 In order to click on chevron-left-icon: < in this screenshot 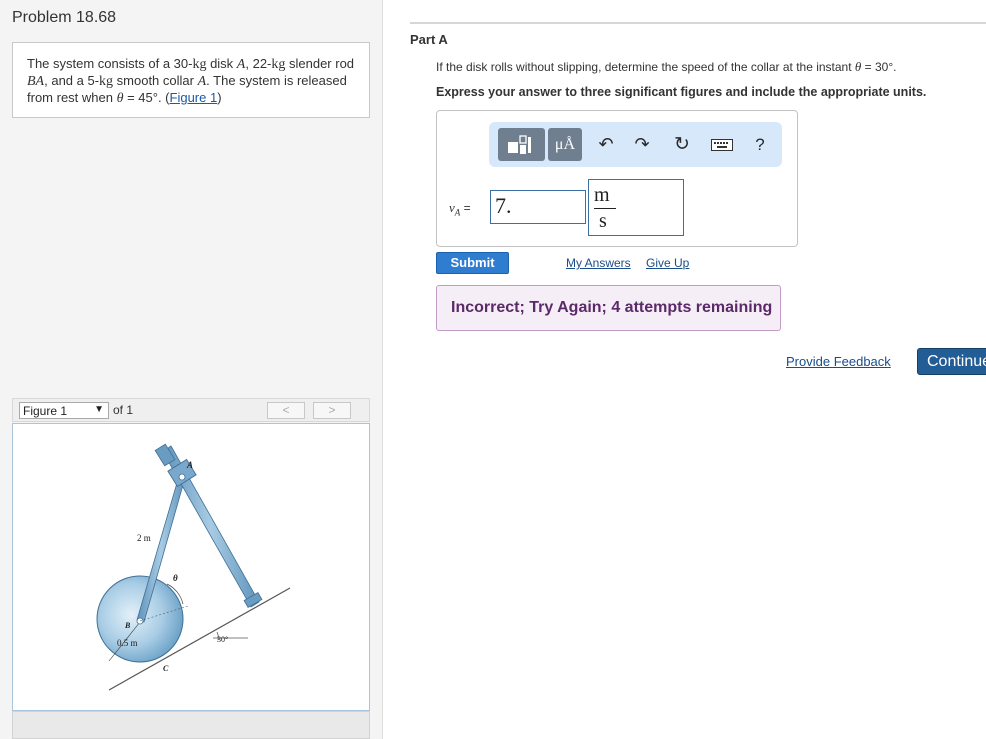, I will do `click(286, 410)`.